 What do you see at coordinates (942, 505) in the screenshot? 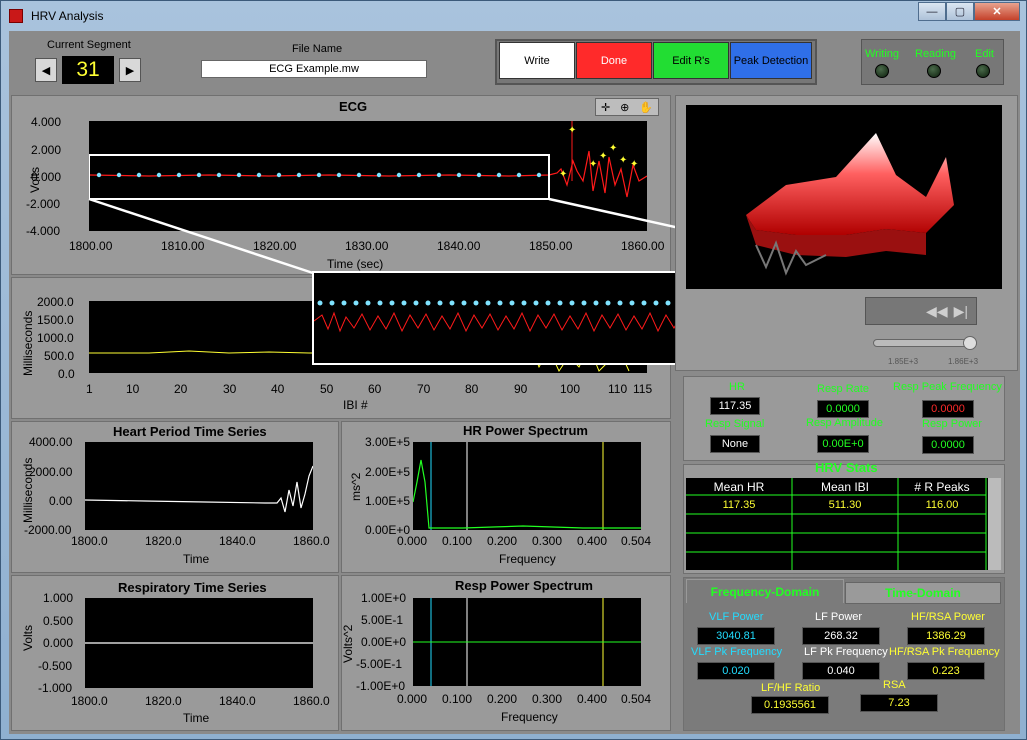
I see `table-cell: 116.00` at bounding box center [942, 505].